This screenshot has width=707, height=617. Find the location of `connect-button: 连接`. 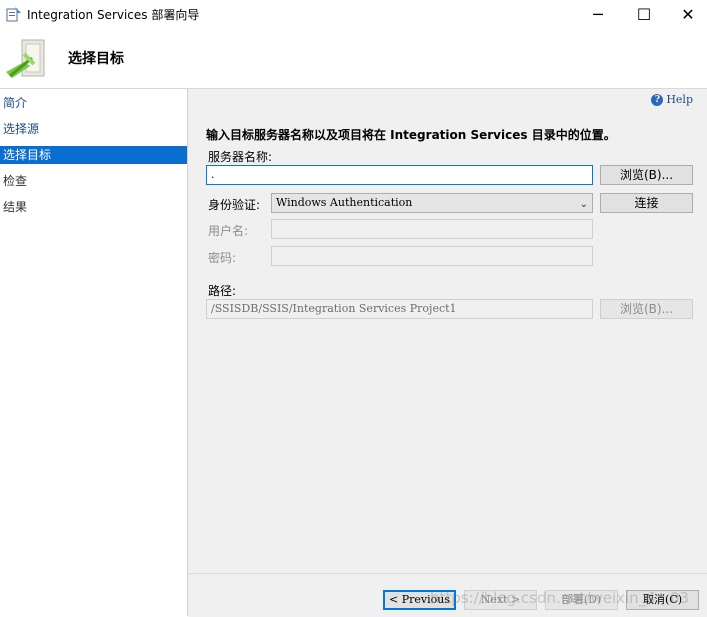

connect-button: 连接 is located at coordinates (646, 203).